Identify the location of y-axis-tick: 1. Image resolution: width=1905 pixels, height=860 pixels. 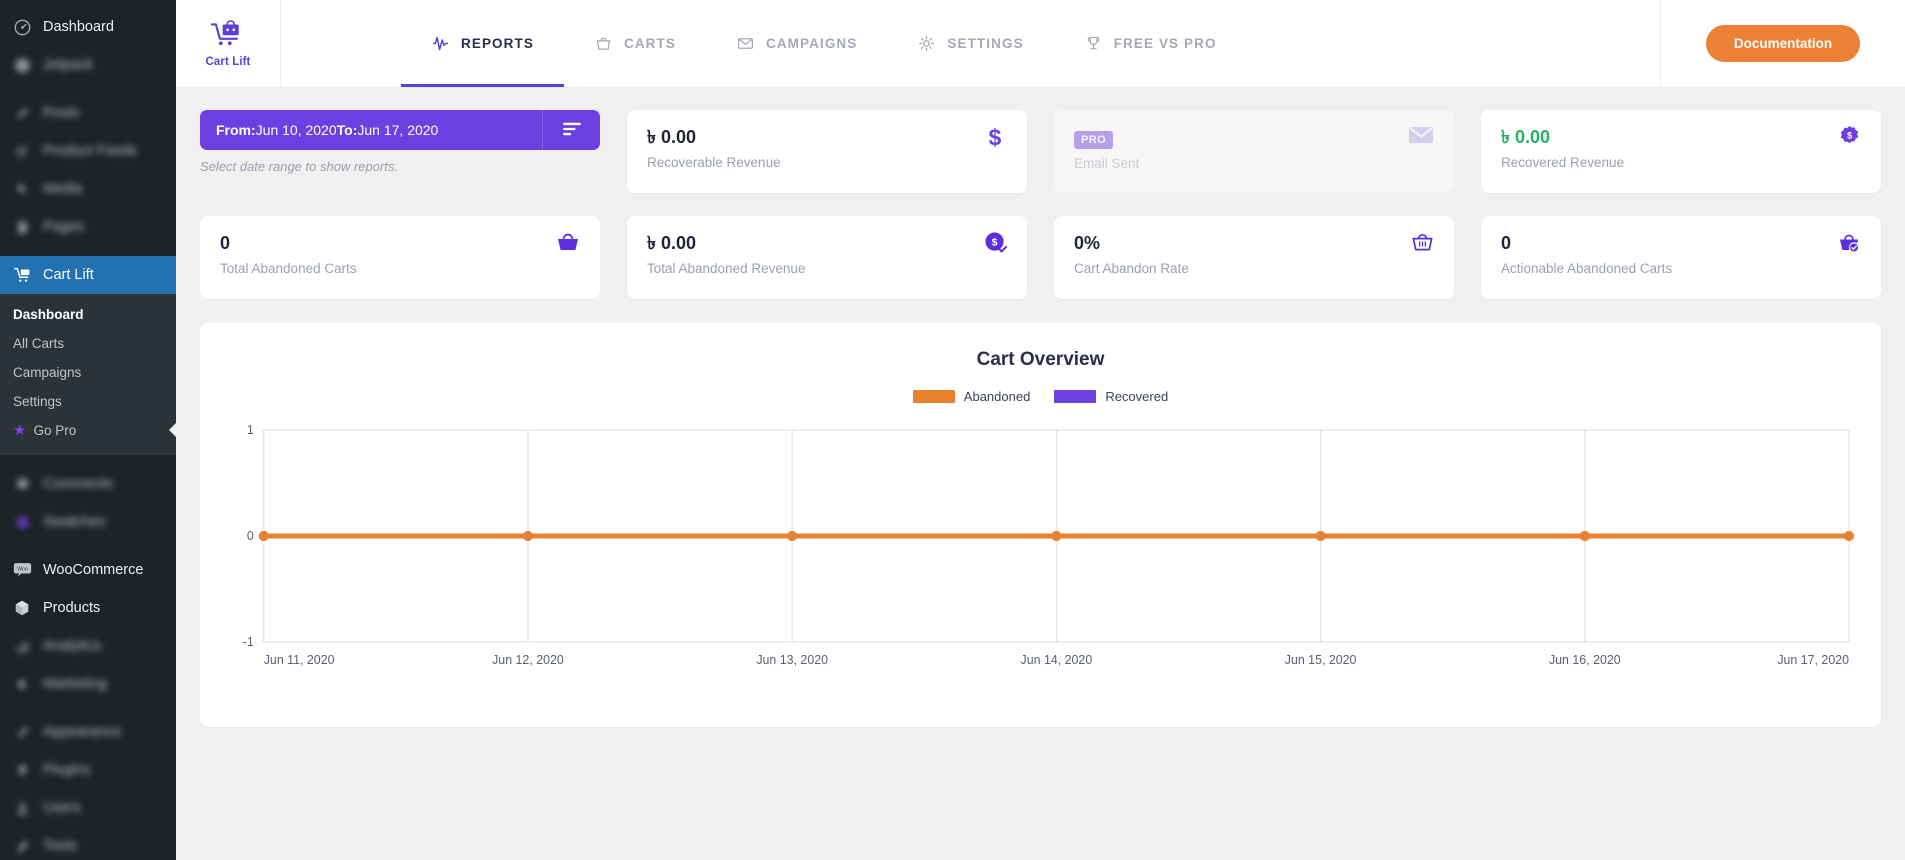
(250, 430).